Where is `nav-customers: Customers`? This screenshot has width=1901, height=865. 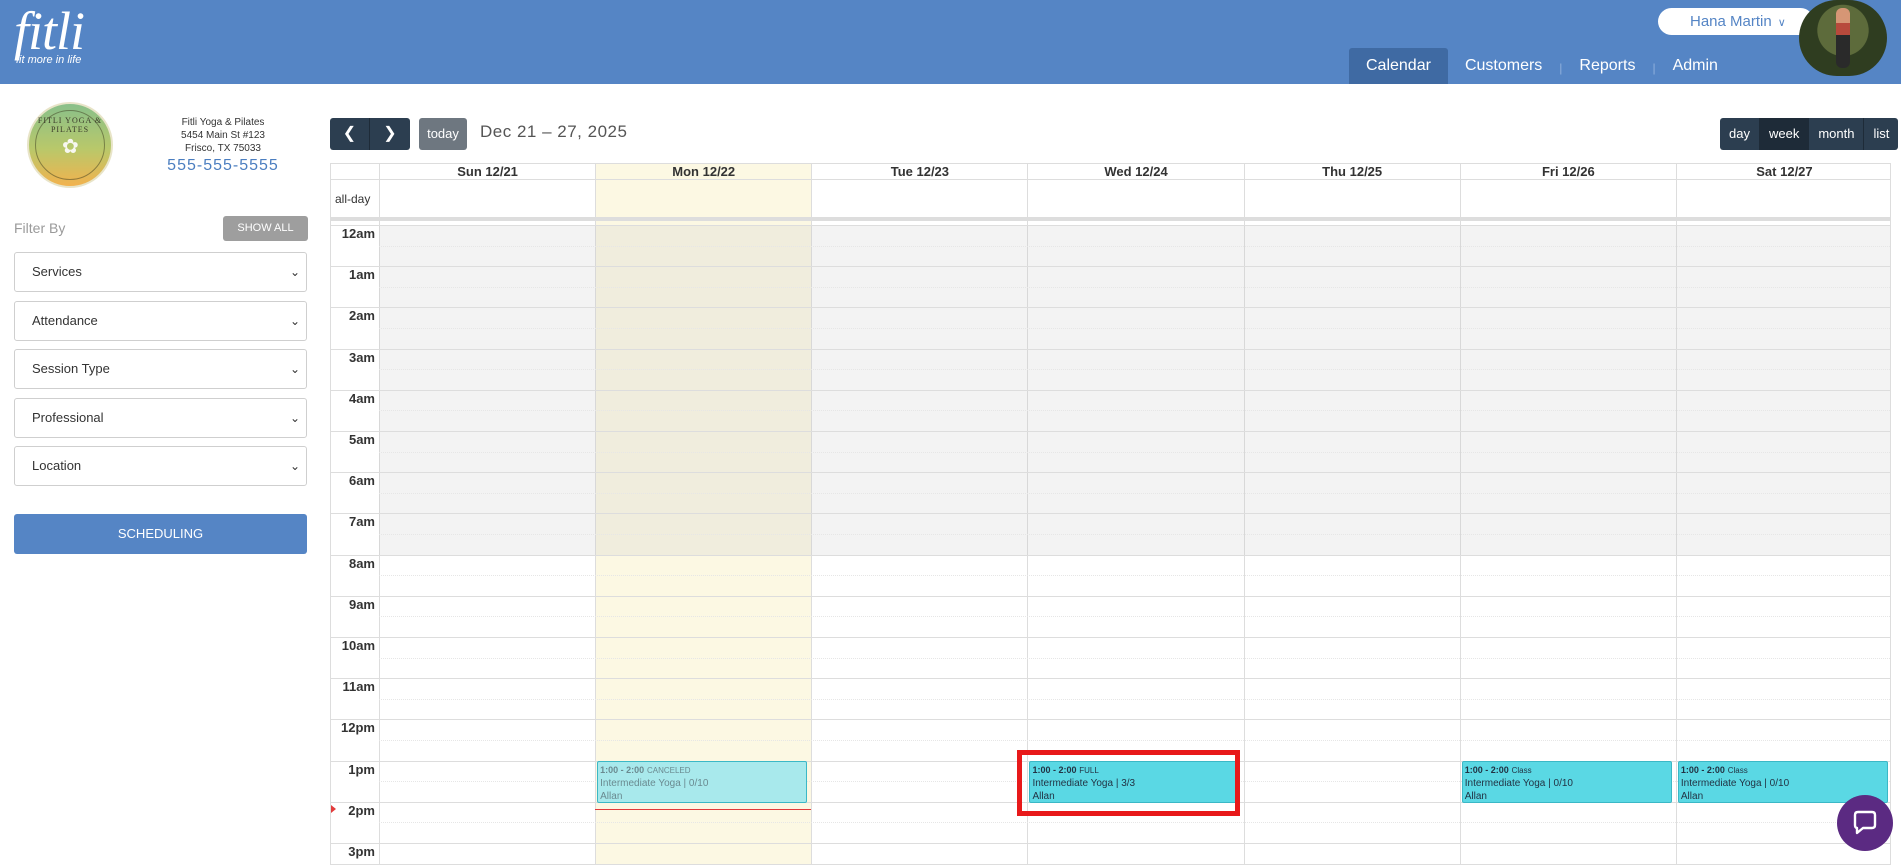
nav-customers: Customers is located at coordinates (1503, 66).